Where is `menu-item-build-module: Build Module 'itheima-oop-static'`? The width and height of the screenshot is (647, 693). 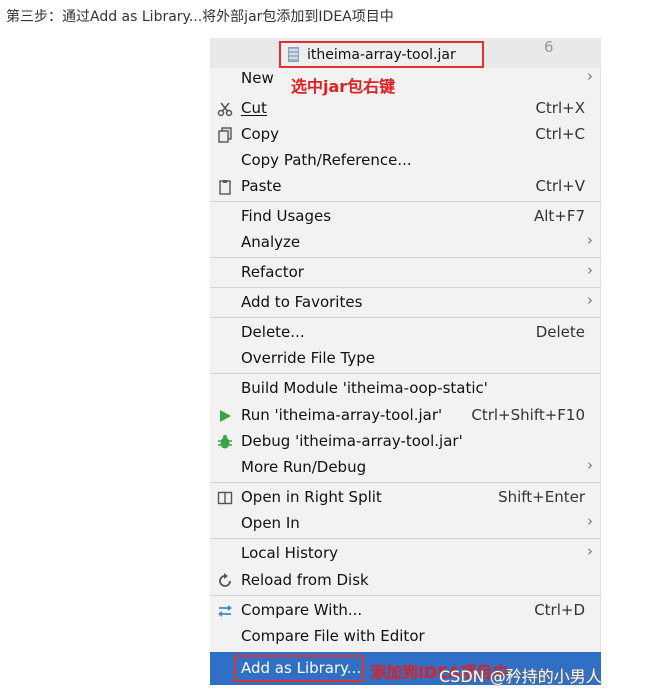
menu-item-build-module: Build Module 'itheima-oop-static' is located at coordinates (405, 389).